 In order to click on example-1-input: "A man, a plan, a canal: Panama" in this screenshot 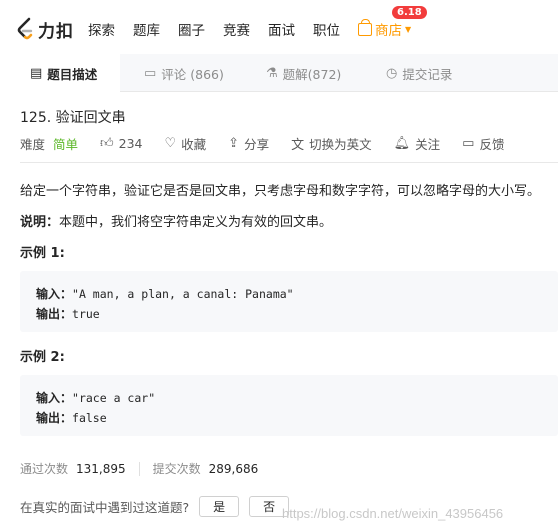, I will do `click(183, 294)`.